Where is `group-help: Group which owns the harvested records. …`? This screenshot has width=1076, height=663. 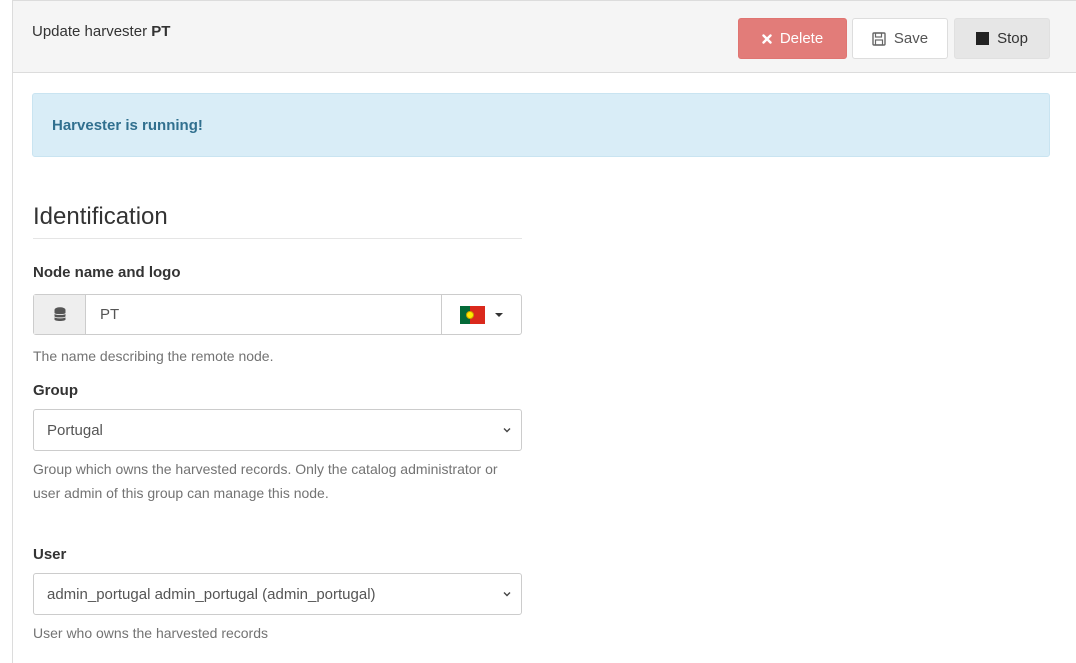
group-help: Group which owns the harvested records. … is located at coordinates (265, 481).